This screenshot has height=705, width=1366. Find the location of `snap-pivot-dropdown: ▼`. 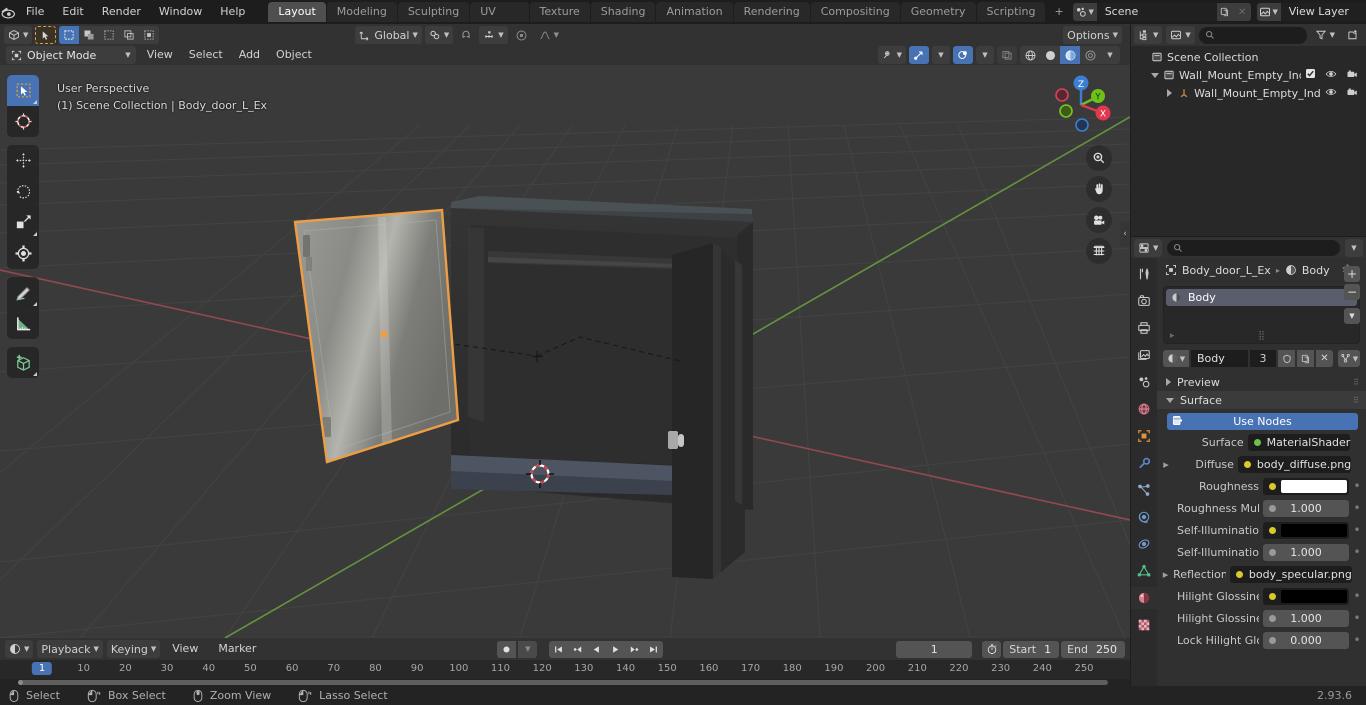

snap-pivot-dropdown: ▼ is located at coordinates (439, 35).